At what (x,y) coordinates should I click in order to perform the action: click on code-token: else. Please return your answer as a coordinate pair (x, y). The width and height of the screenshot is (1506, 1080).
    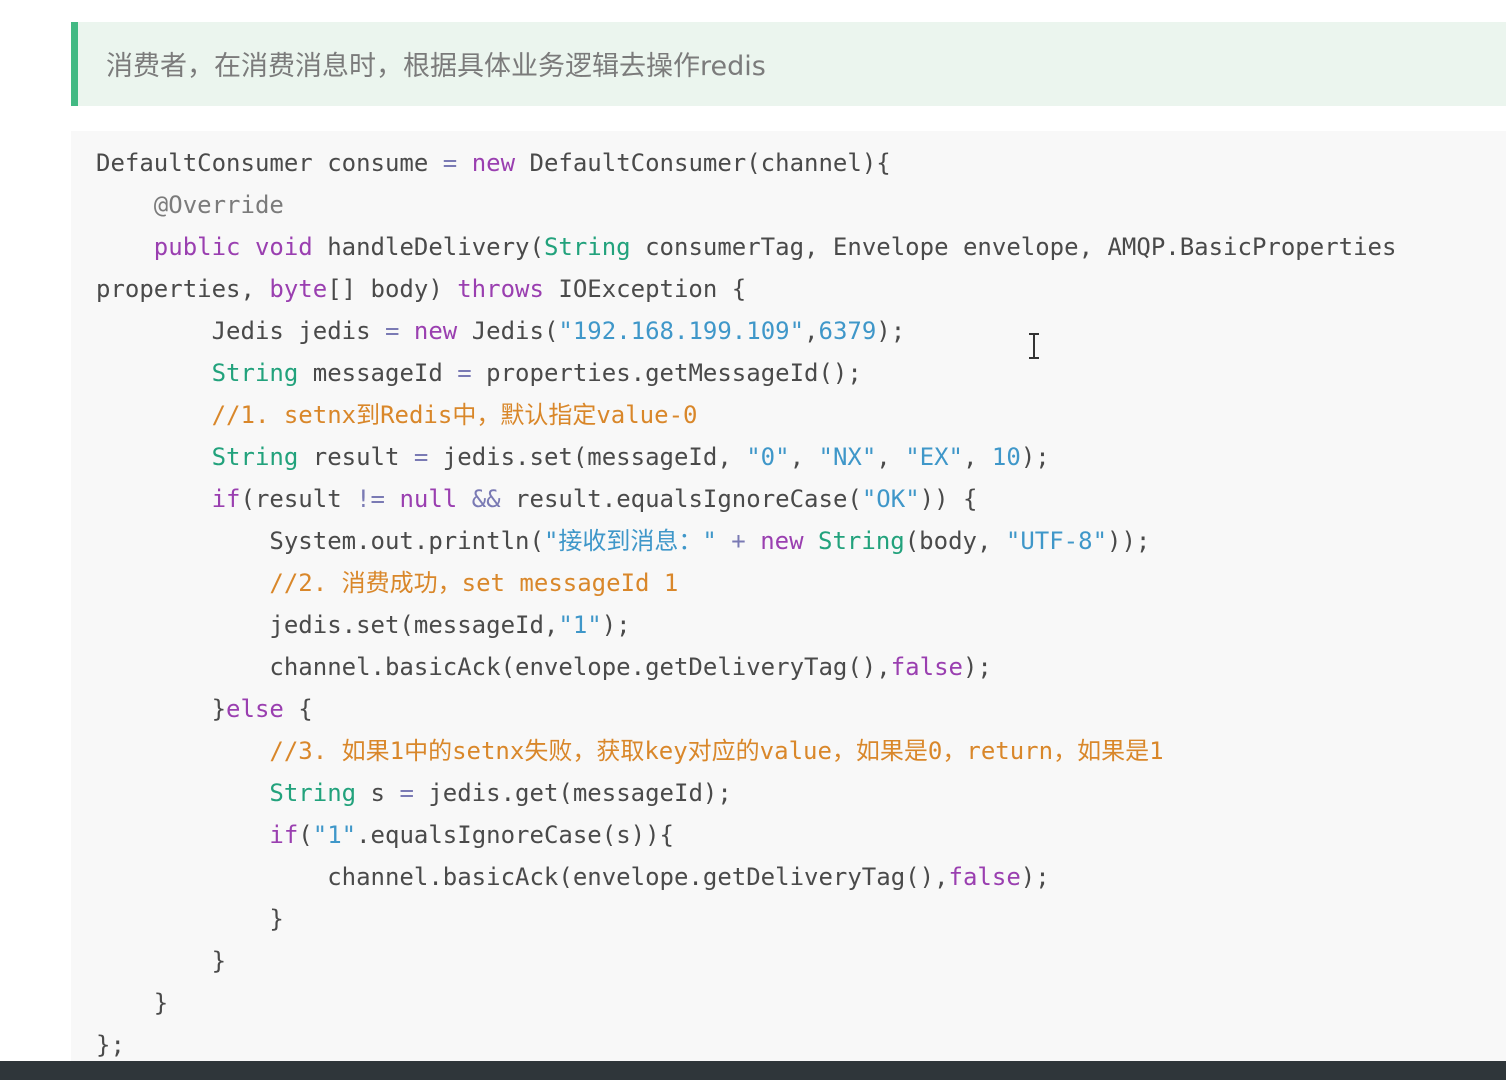
    Looking at the image, I should click on (255, 709).